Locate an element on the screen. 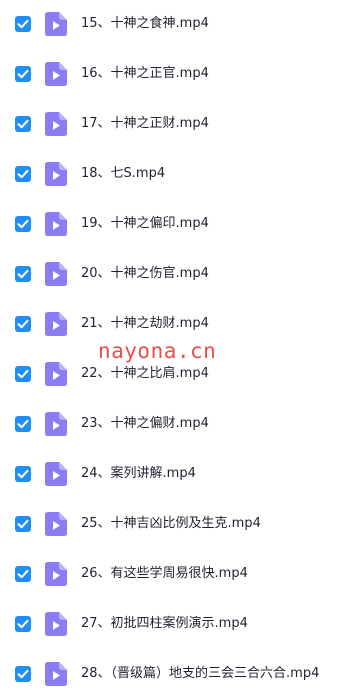 The height and width of the screenshot is (700, 340). file-name: 18、七S.mp4 is located at coordinates (123, 174).